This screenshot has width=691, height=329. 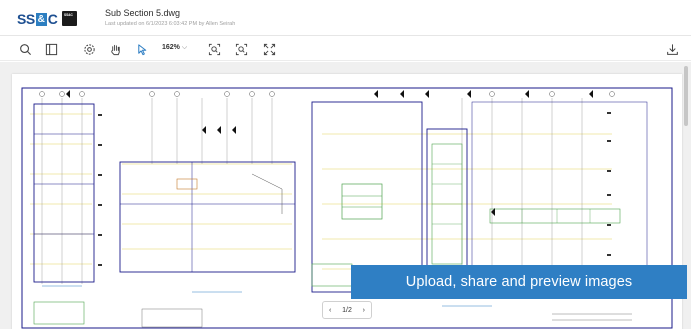 I want to click on zoom-out-icon, so click(x=241, y=49).